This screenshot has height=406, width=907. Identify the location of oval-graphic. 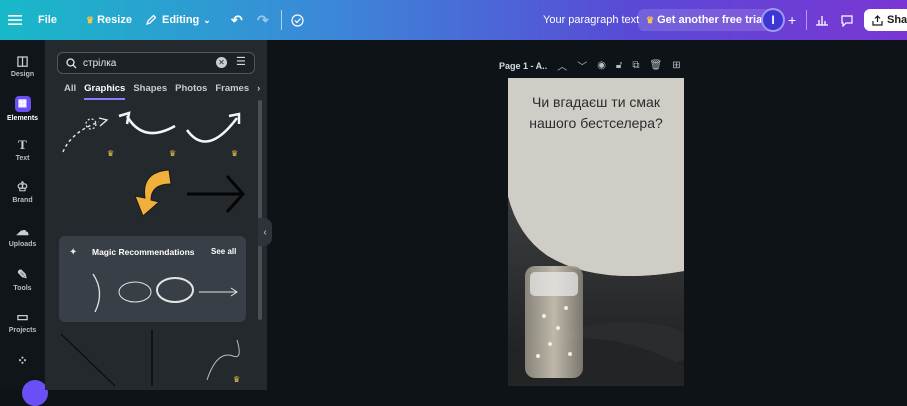
(135, 292).